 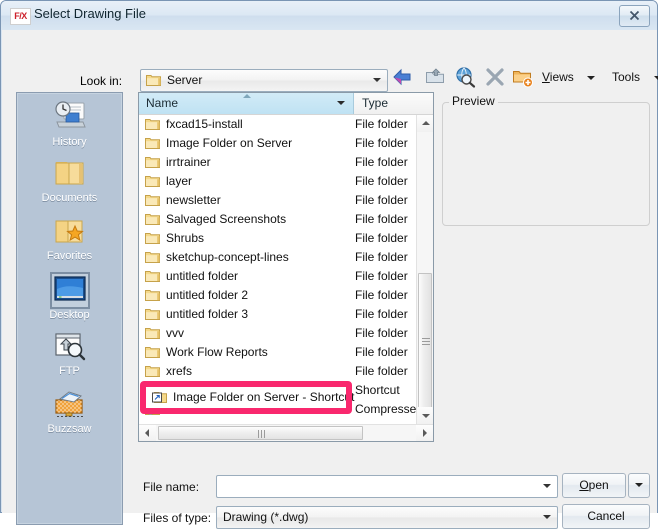 I want to click on table-row: xrefs File folder, so click(x=278, y=371).